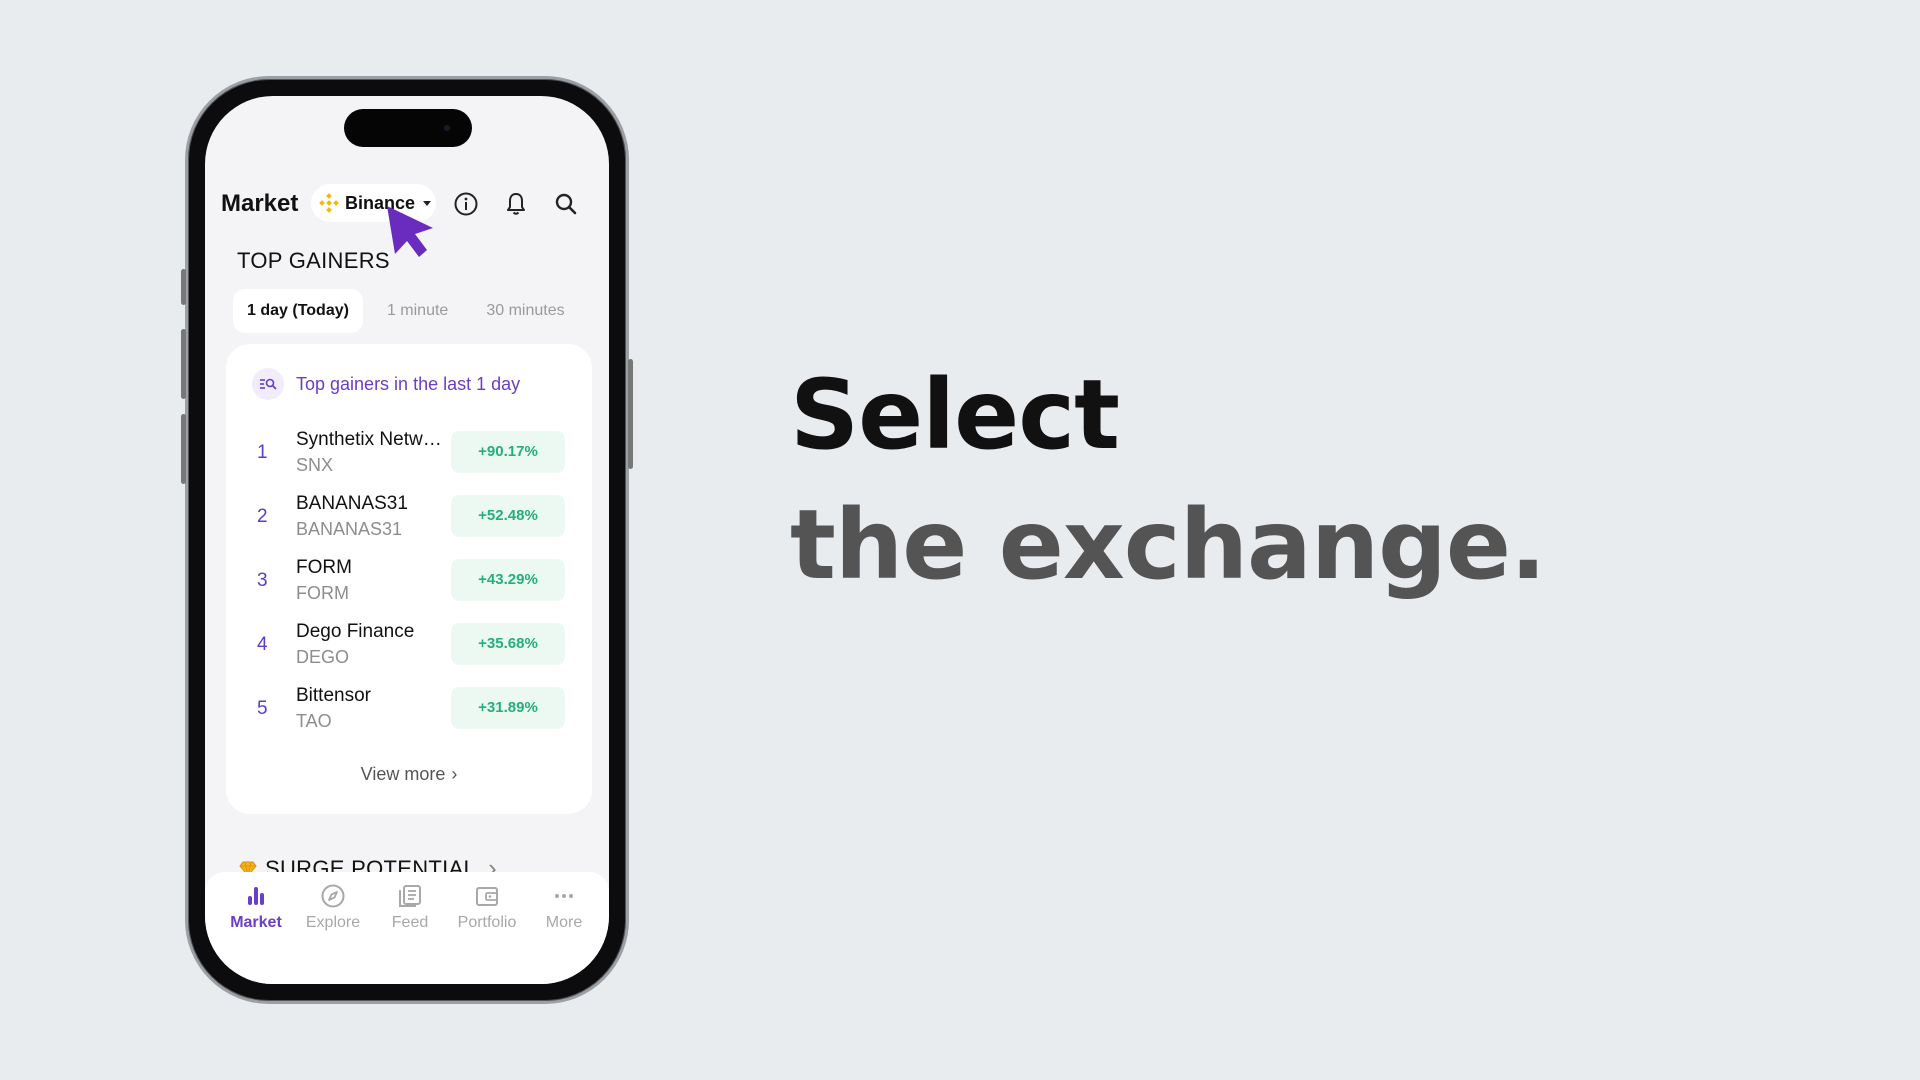 The image size is (1920, 1080). Describe the element at coordinates (410, 231) in the screenshot. I see `pointer-cursor-icon` at that location.